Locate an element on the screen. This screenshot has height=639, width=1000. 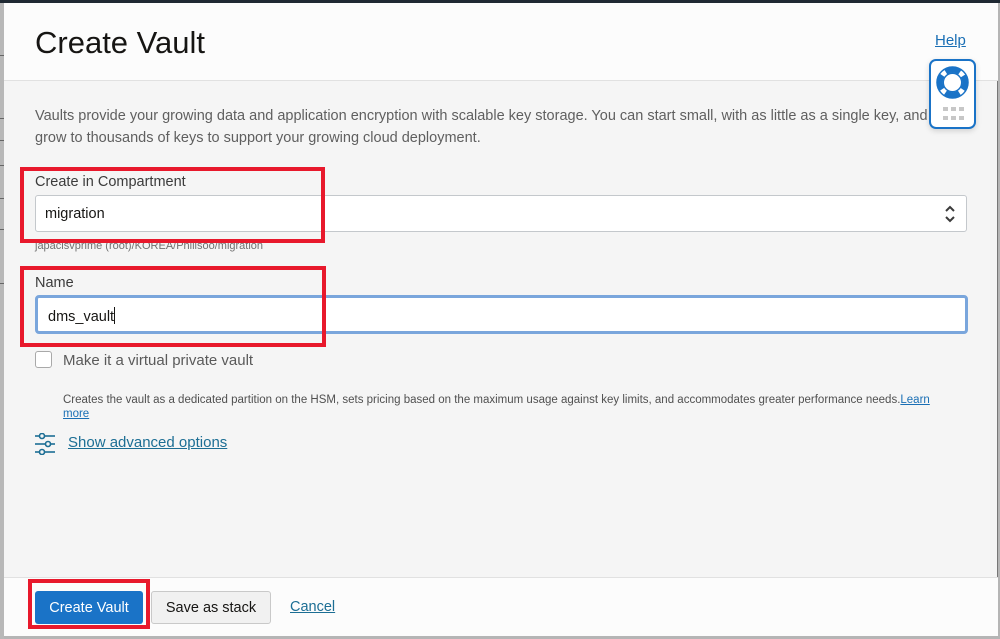
chevron-up-down-icon is located at coordinates (950, 214).